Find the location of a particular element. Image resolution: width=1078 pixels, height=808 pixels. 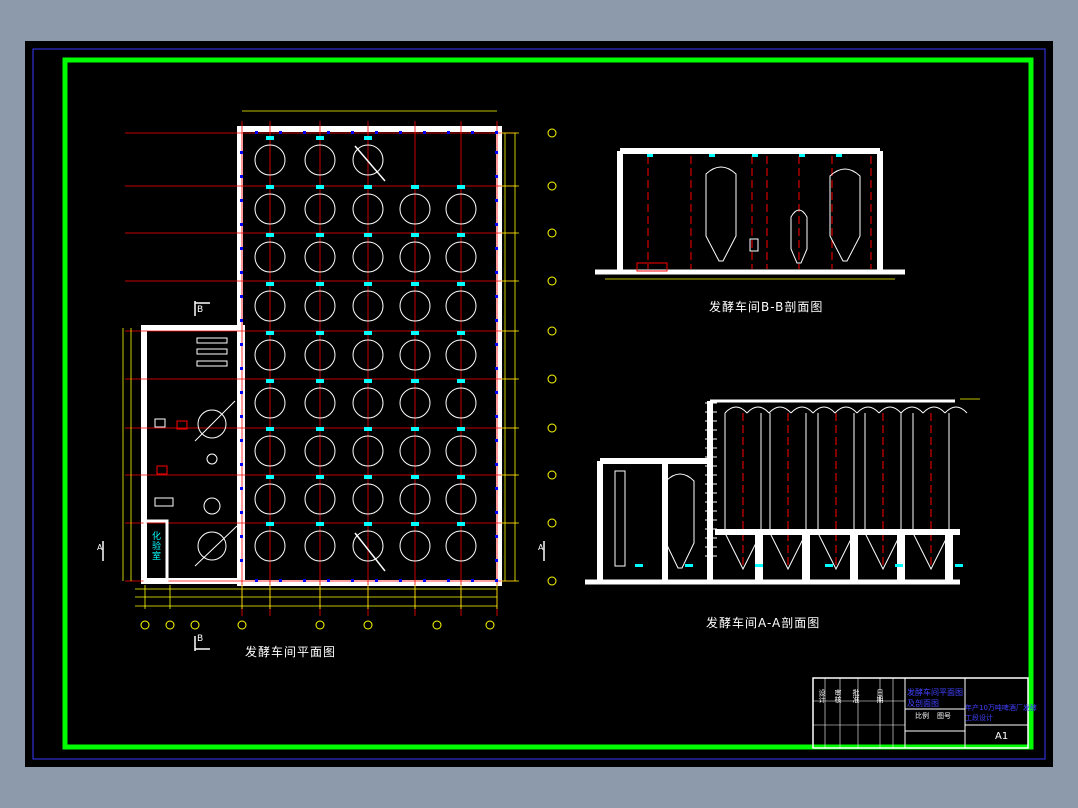

section-bb-title: 发酵车间B-B剖面图 is located at coordinates (766, 307).